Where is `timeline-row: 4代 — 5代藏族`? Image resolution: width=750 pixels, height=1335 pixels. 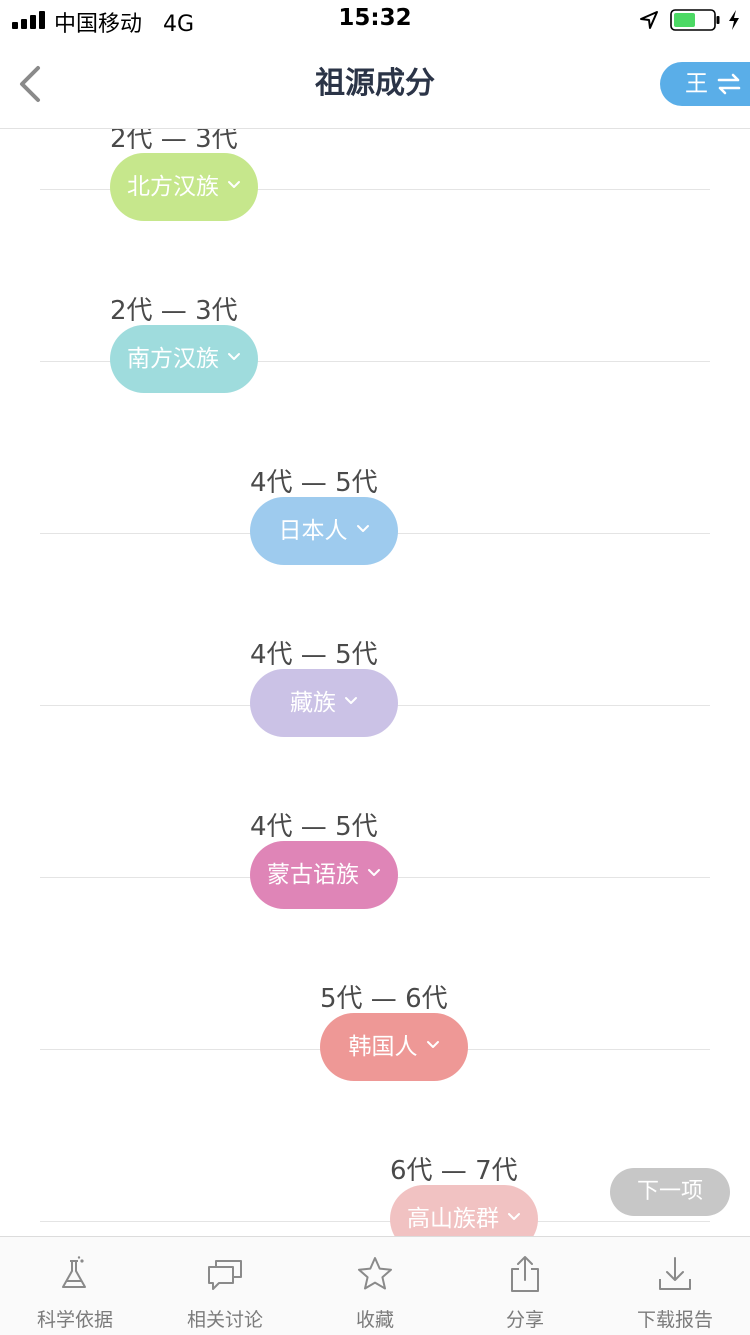
timeline-row: 4代 — 5代藏族 is located at coordinates (375, 720).